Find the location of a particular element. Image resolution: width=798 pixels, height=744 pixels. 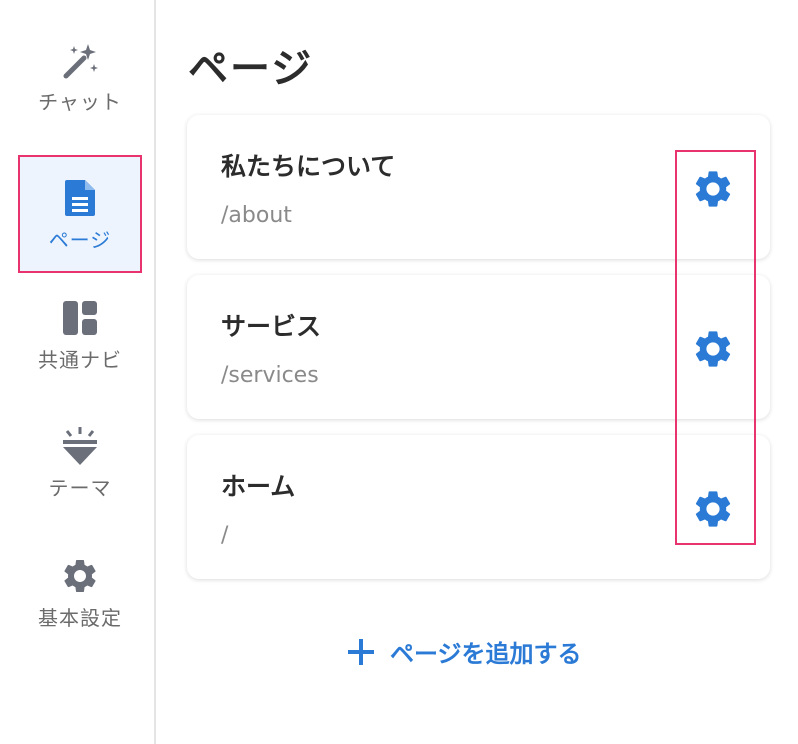

sidebar-item-pages: ページ is located at coordinates (80, 214).